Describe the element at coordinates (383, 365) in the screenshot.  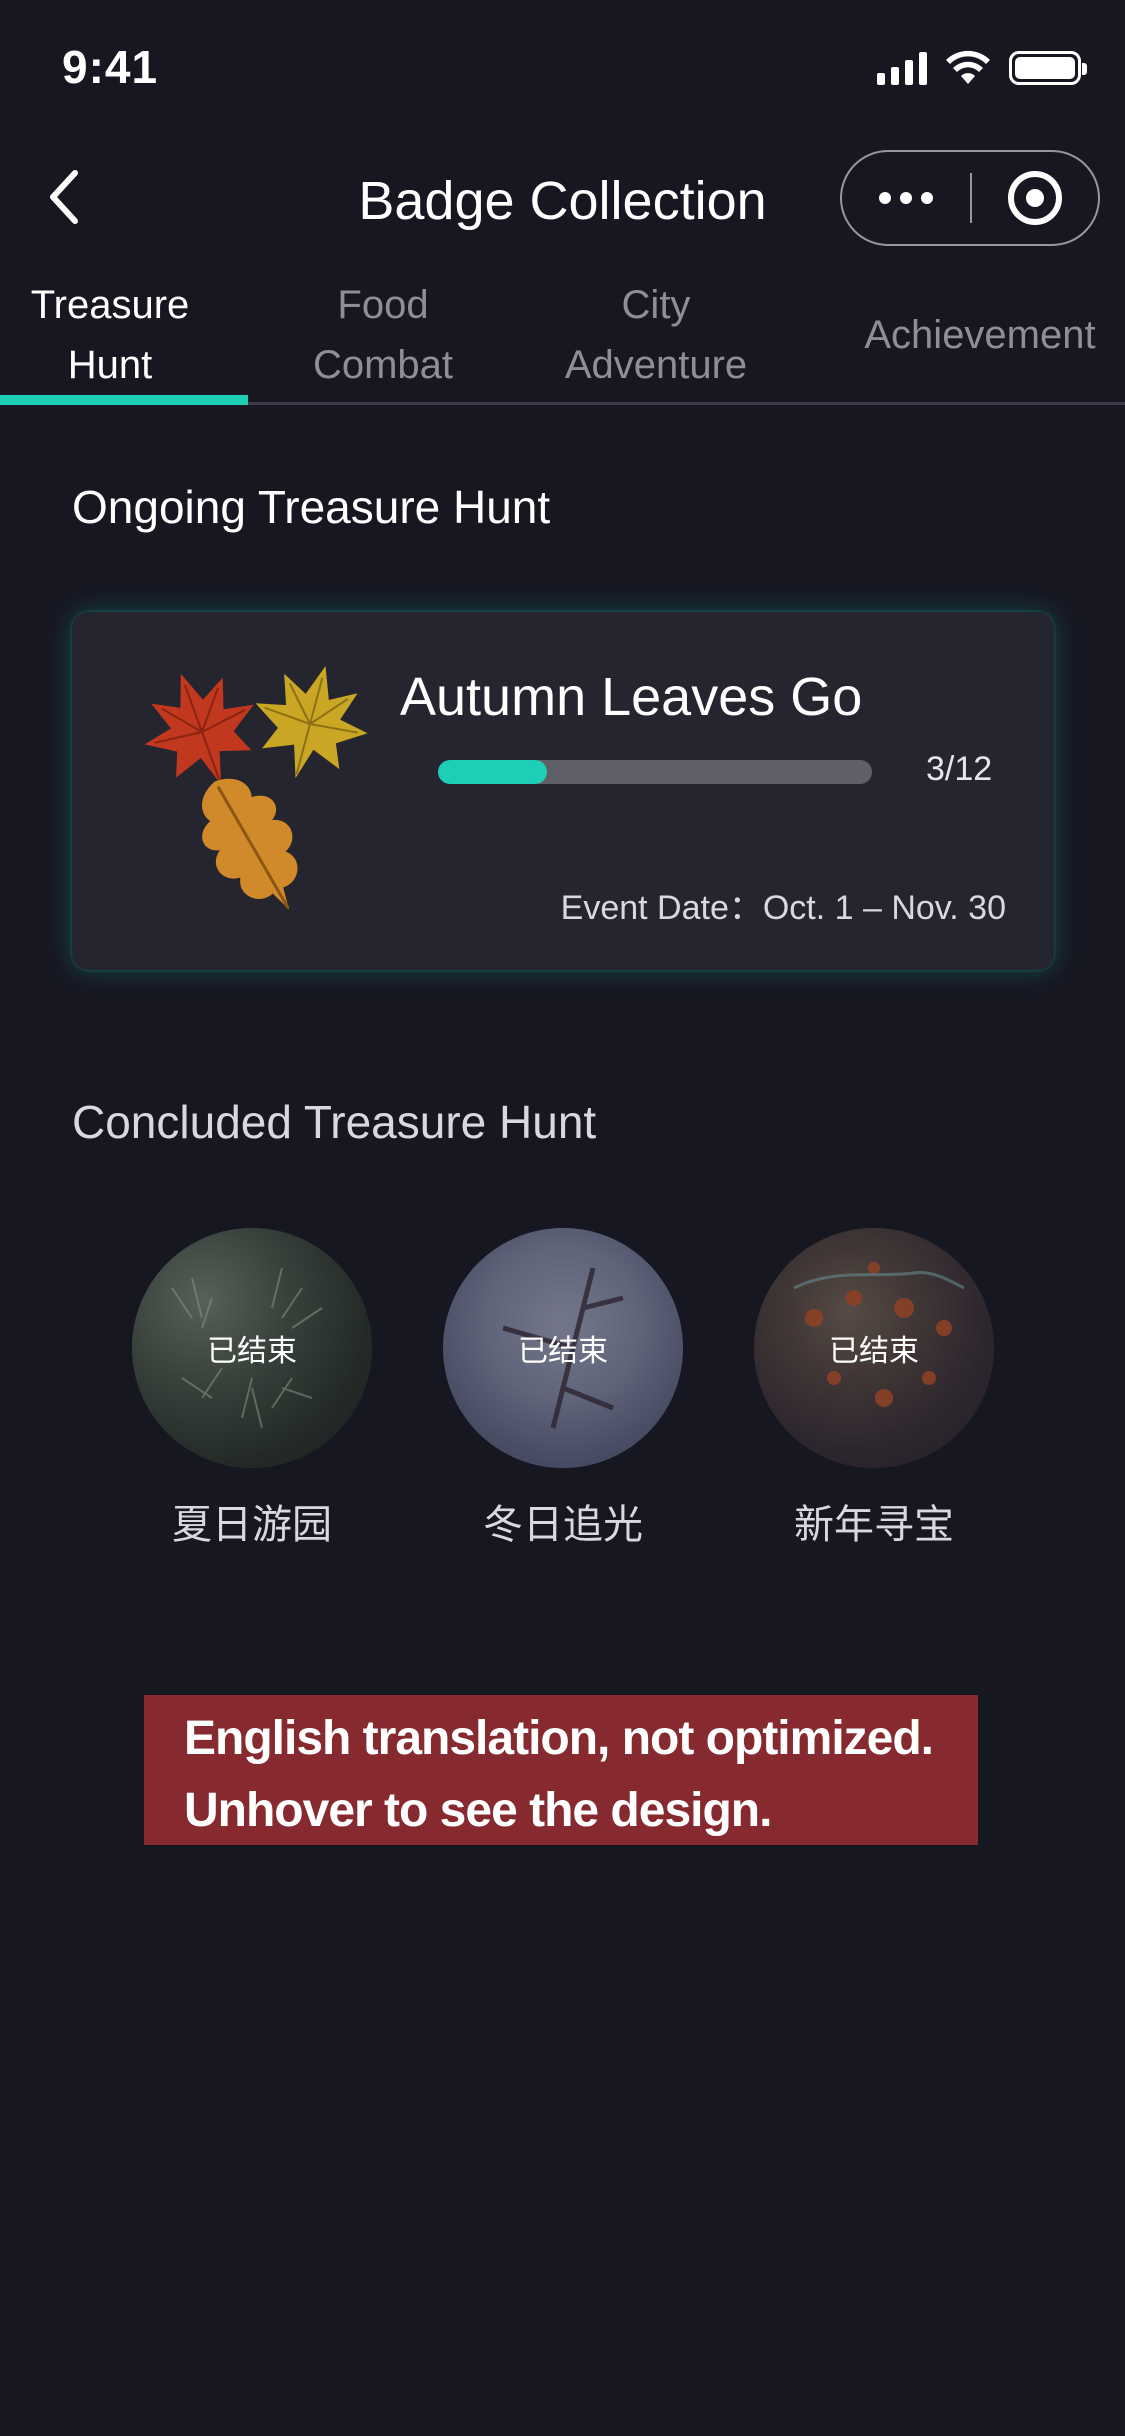
I see `tab-label-line2: Combat` at that location.